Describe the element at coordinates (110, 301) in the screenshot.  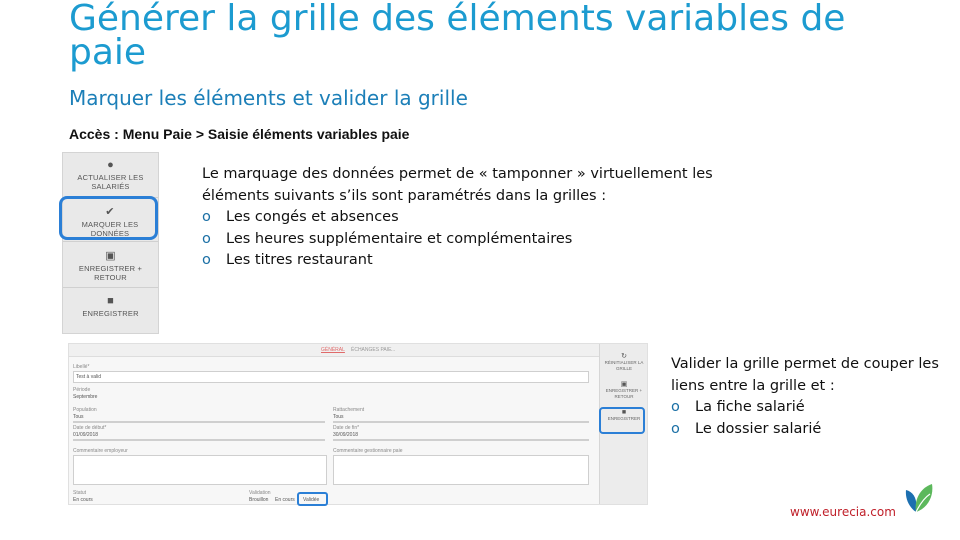
I see `save-icon: ■` at that location.